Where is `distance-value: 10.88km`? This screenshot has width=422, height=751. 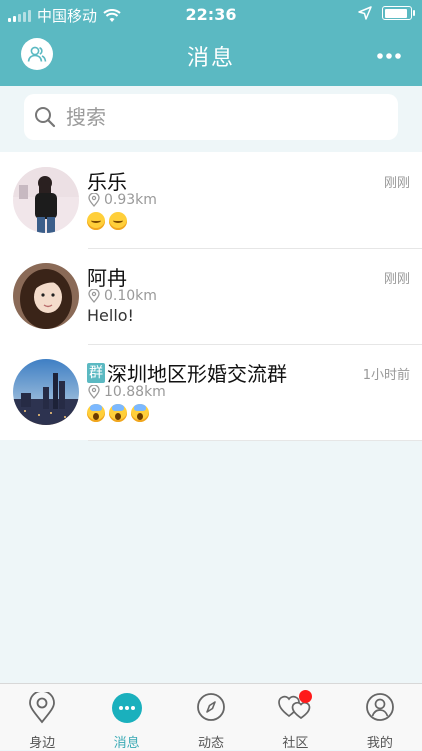
distance-value: 10.88km is located at coordinates (135, 392).